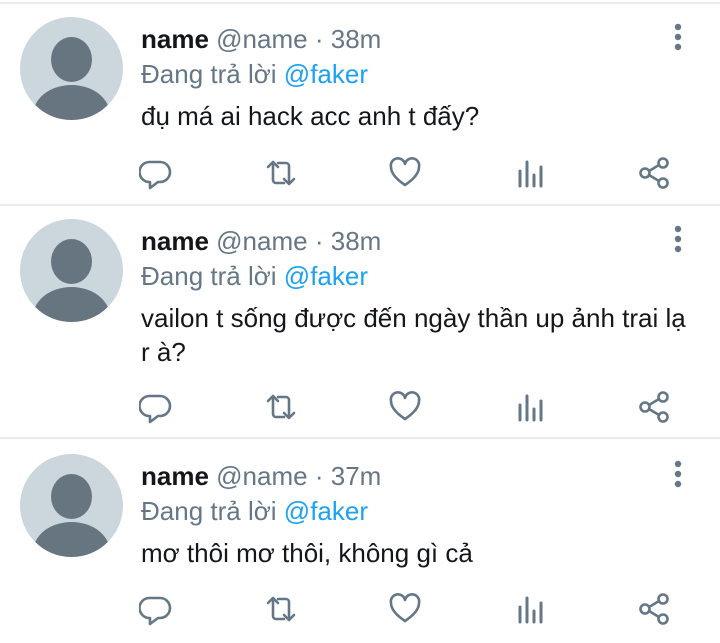 This screenshot has width=720, height=643. Describe the element at coordinates (310, 116) in the screenshot. I see `tweet-text: đụ má ai hack acc anh t đấy?` at that location.